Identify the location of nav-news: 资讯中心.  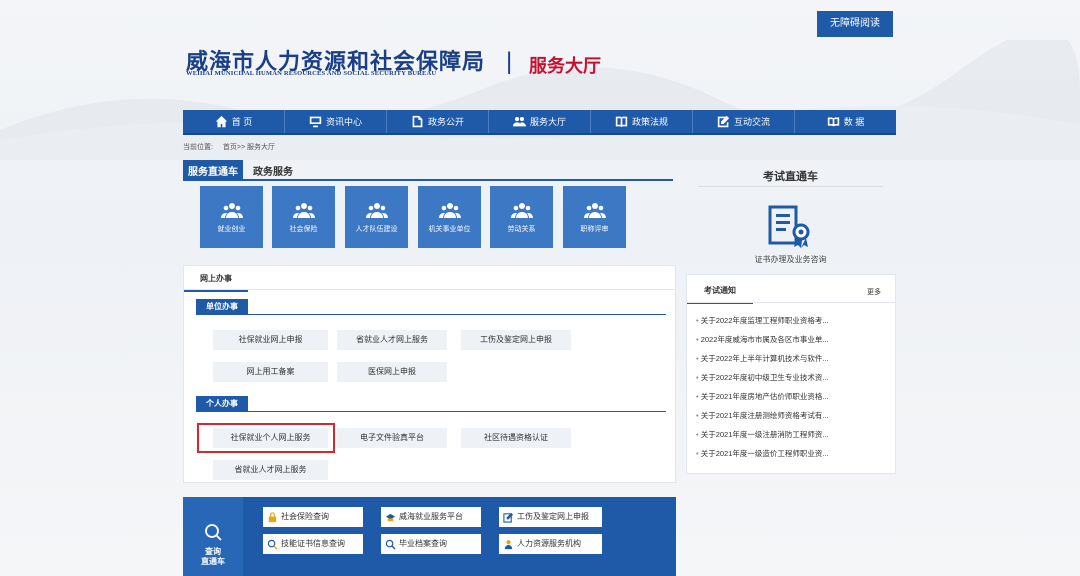
(336, 121).